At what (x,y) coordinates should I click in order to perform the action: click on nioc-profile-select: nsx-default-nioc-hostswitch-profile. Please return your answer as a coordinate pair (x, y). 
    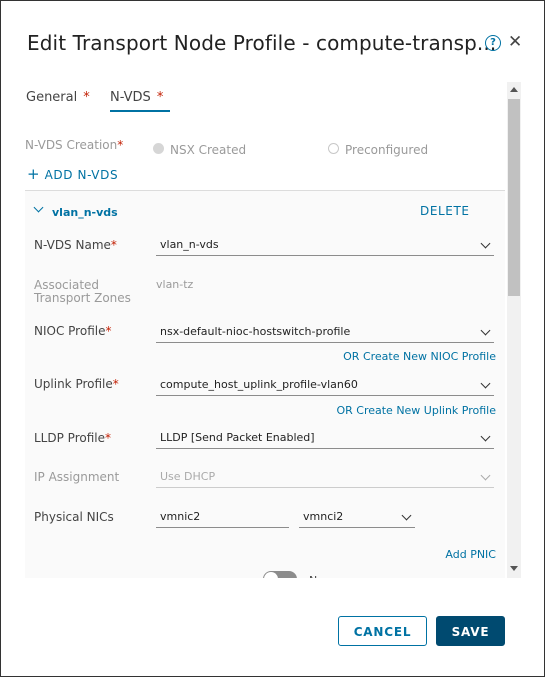
    Looking at the image, I should click on (325, 333).